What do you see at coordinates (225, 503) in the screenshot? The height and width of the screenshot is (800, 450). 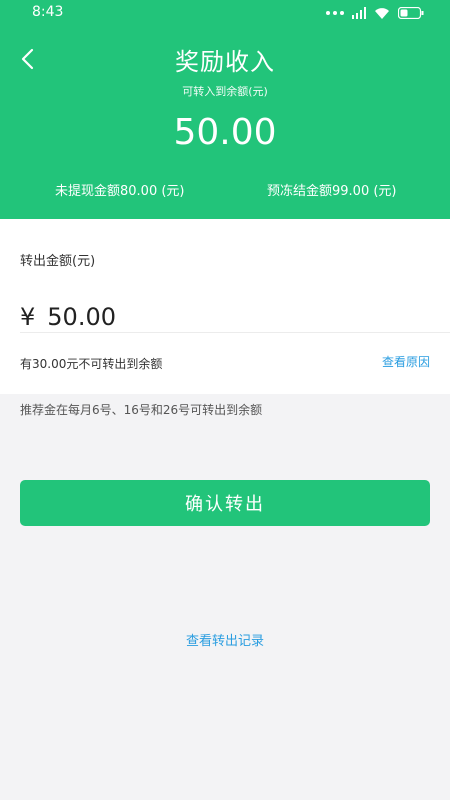 I see `confirm-transfer-button: 确认转出` at bounding box center [225, 503].